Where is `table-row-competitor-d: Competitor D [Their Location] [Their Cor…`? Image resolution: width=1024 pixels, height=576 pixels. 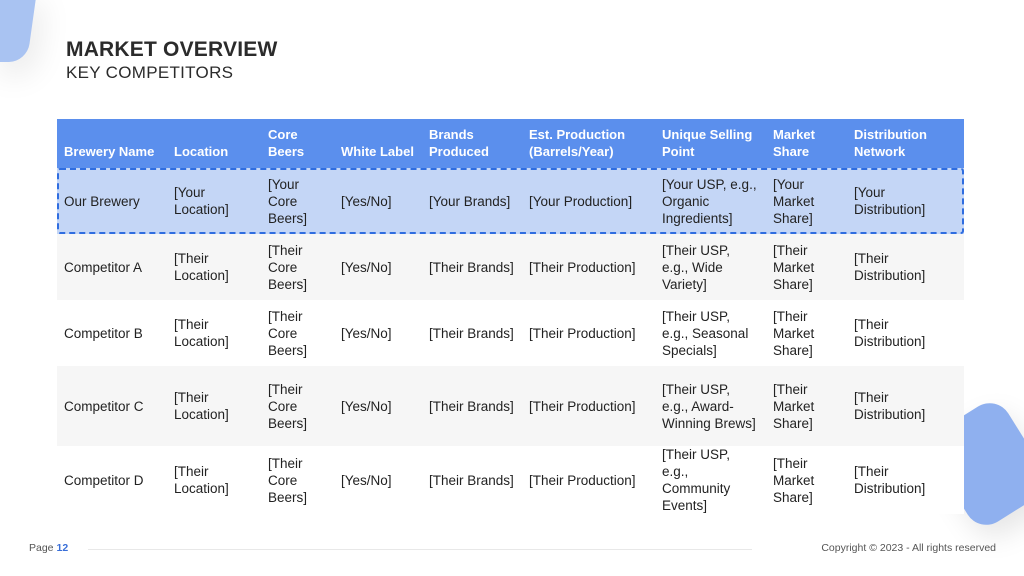
table-row-competitor-d: Competitor D [Their Location] [Their Cor… is located at coordinates (510, 480).